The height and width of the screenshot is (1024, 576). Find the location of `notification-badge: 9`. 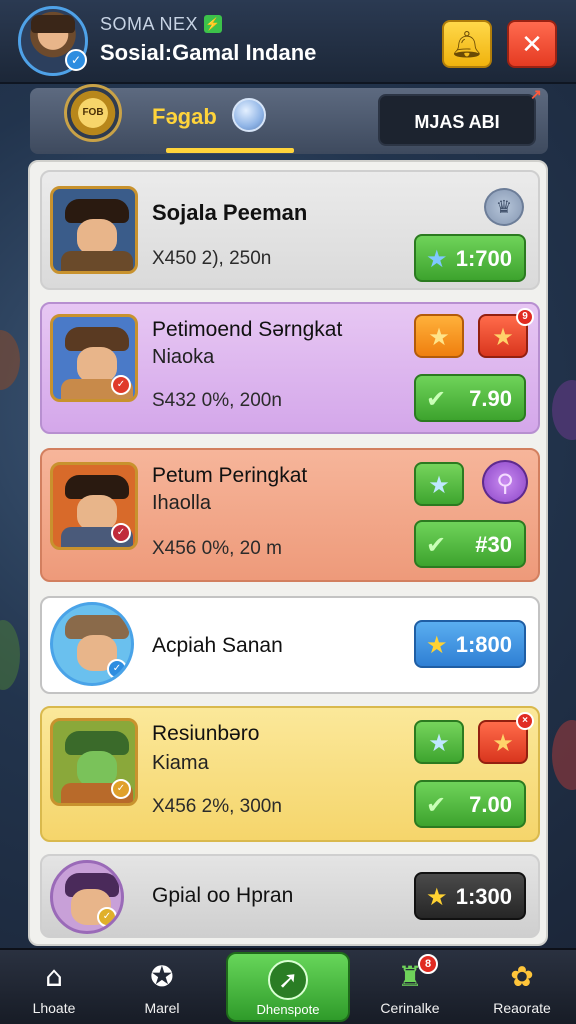

notification-badge: 9 is located at coordinates (525, 317).